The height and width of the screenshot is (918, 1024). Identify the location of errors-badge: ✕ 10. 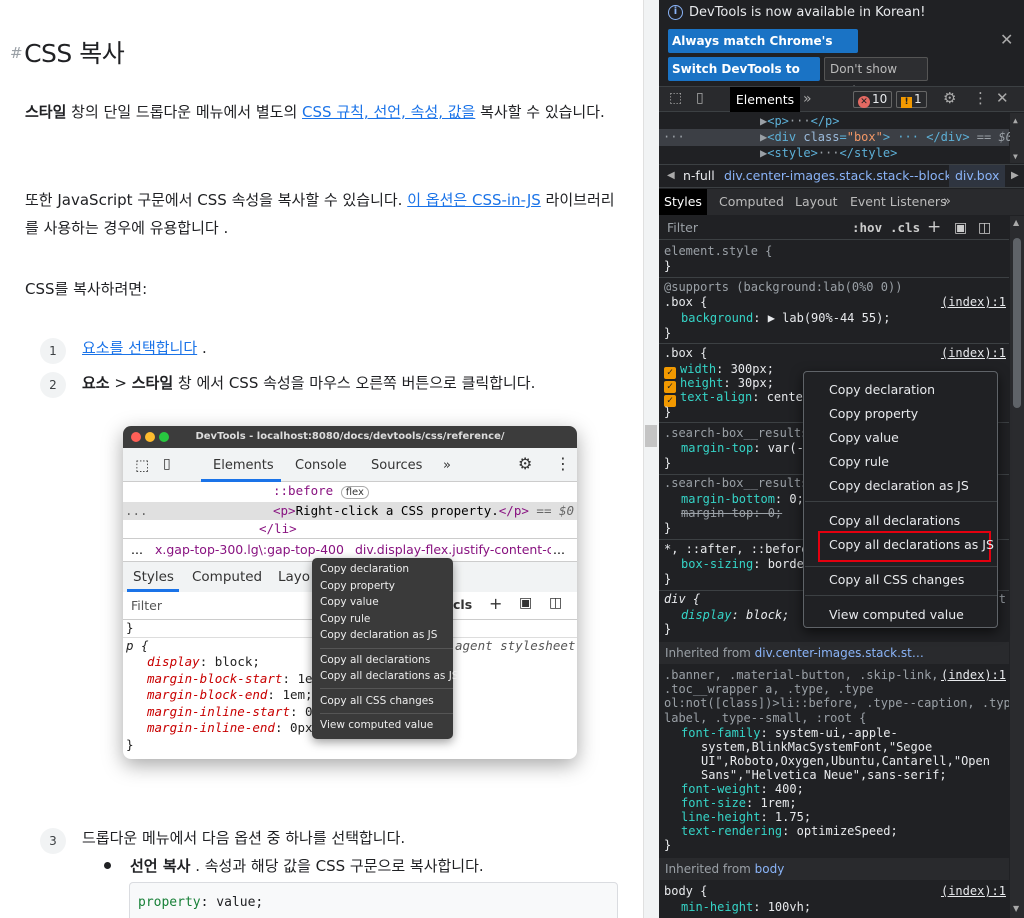
(872, 99).